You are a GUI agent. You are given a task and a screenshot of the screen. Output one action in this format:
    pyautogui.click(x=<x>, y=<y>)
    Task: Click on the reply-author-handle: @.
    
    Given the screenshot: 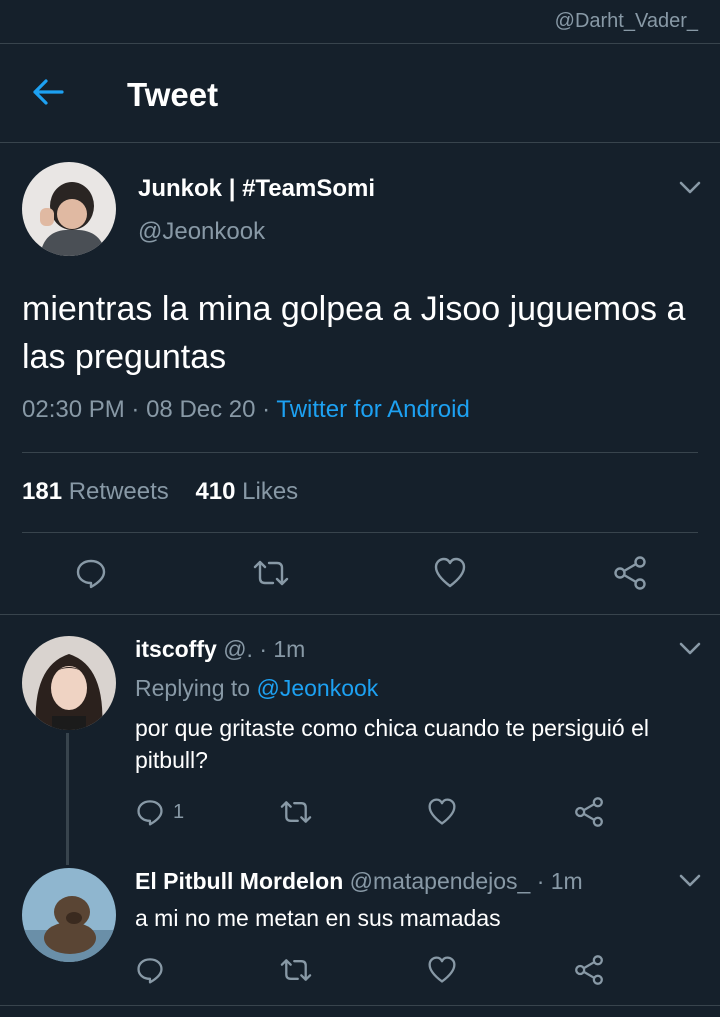 What is the action you would take?
    pyautogui.click(x=238, y=649)
    